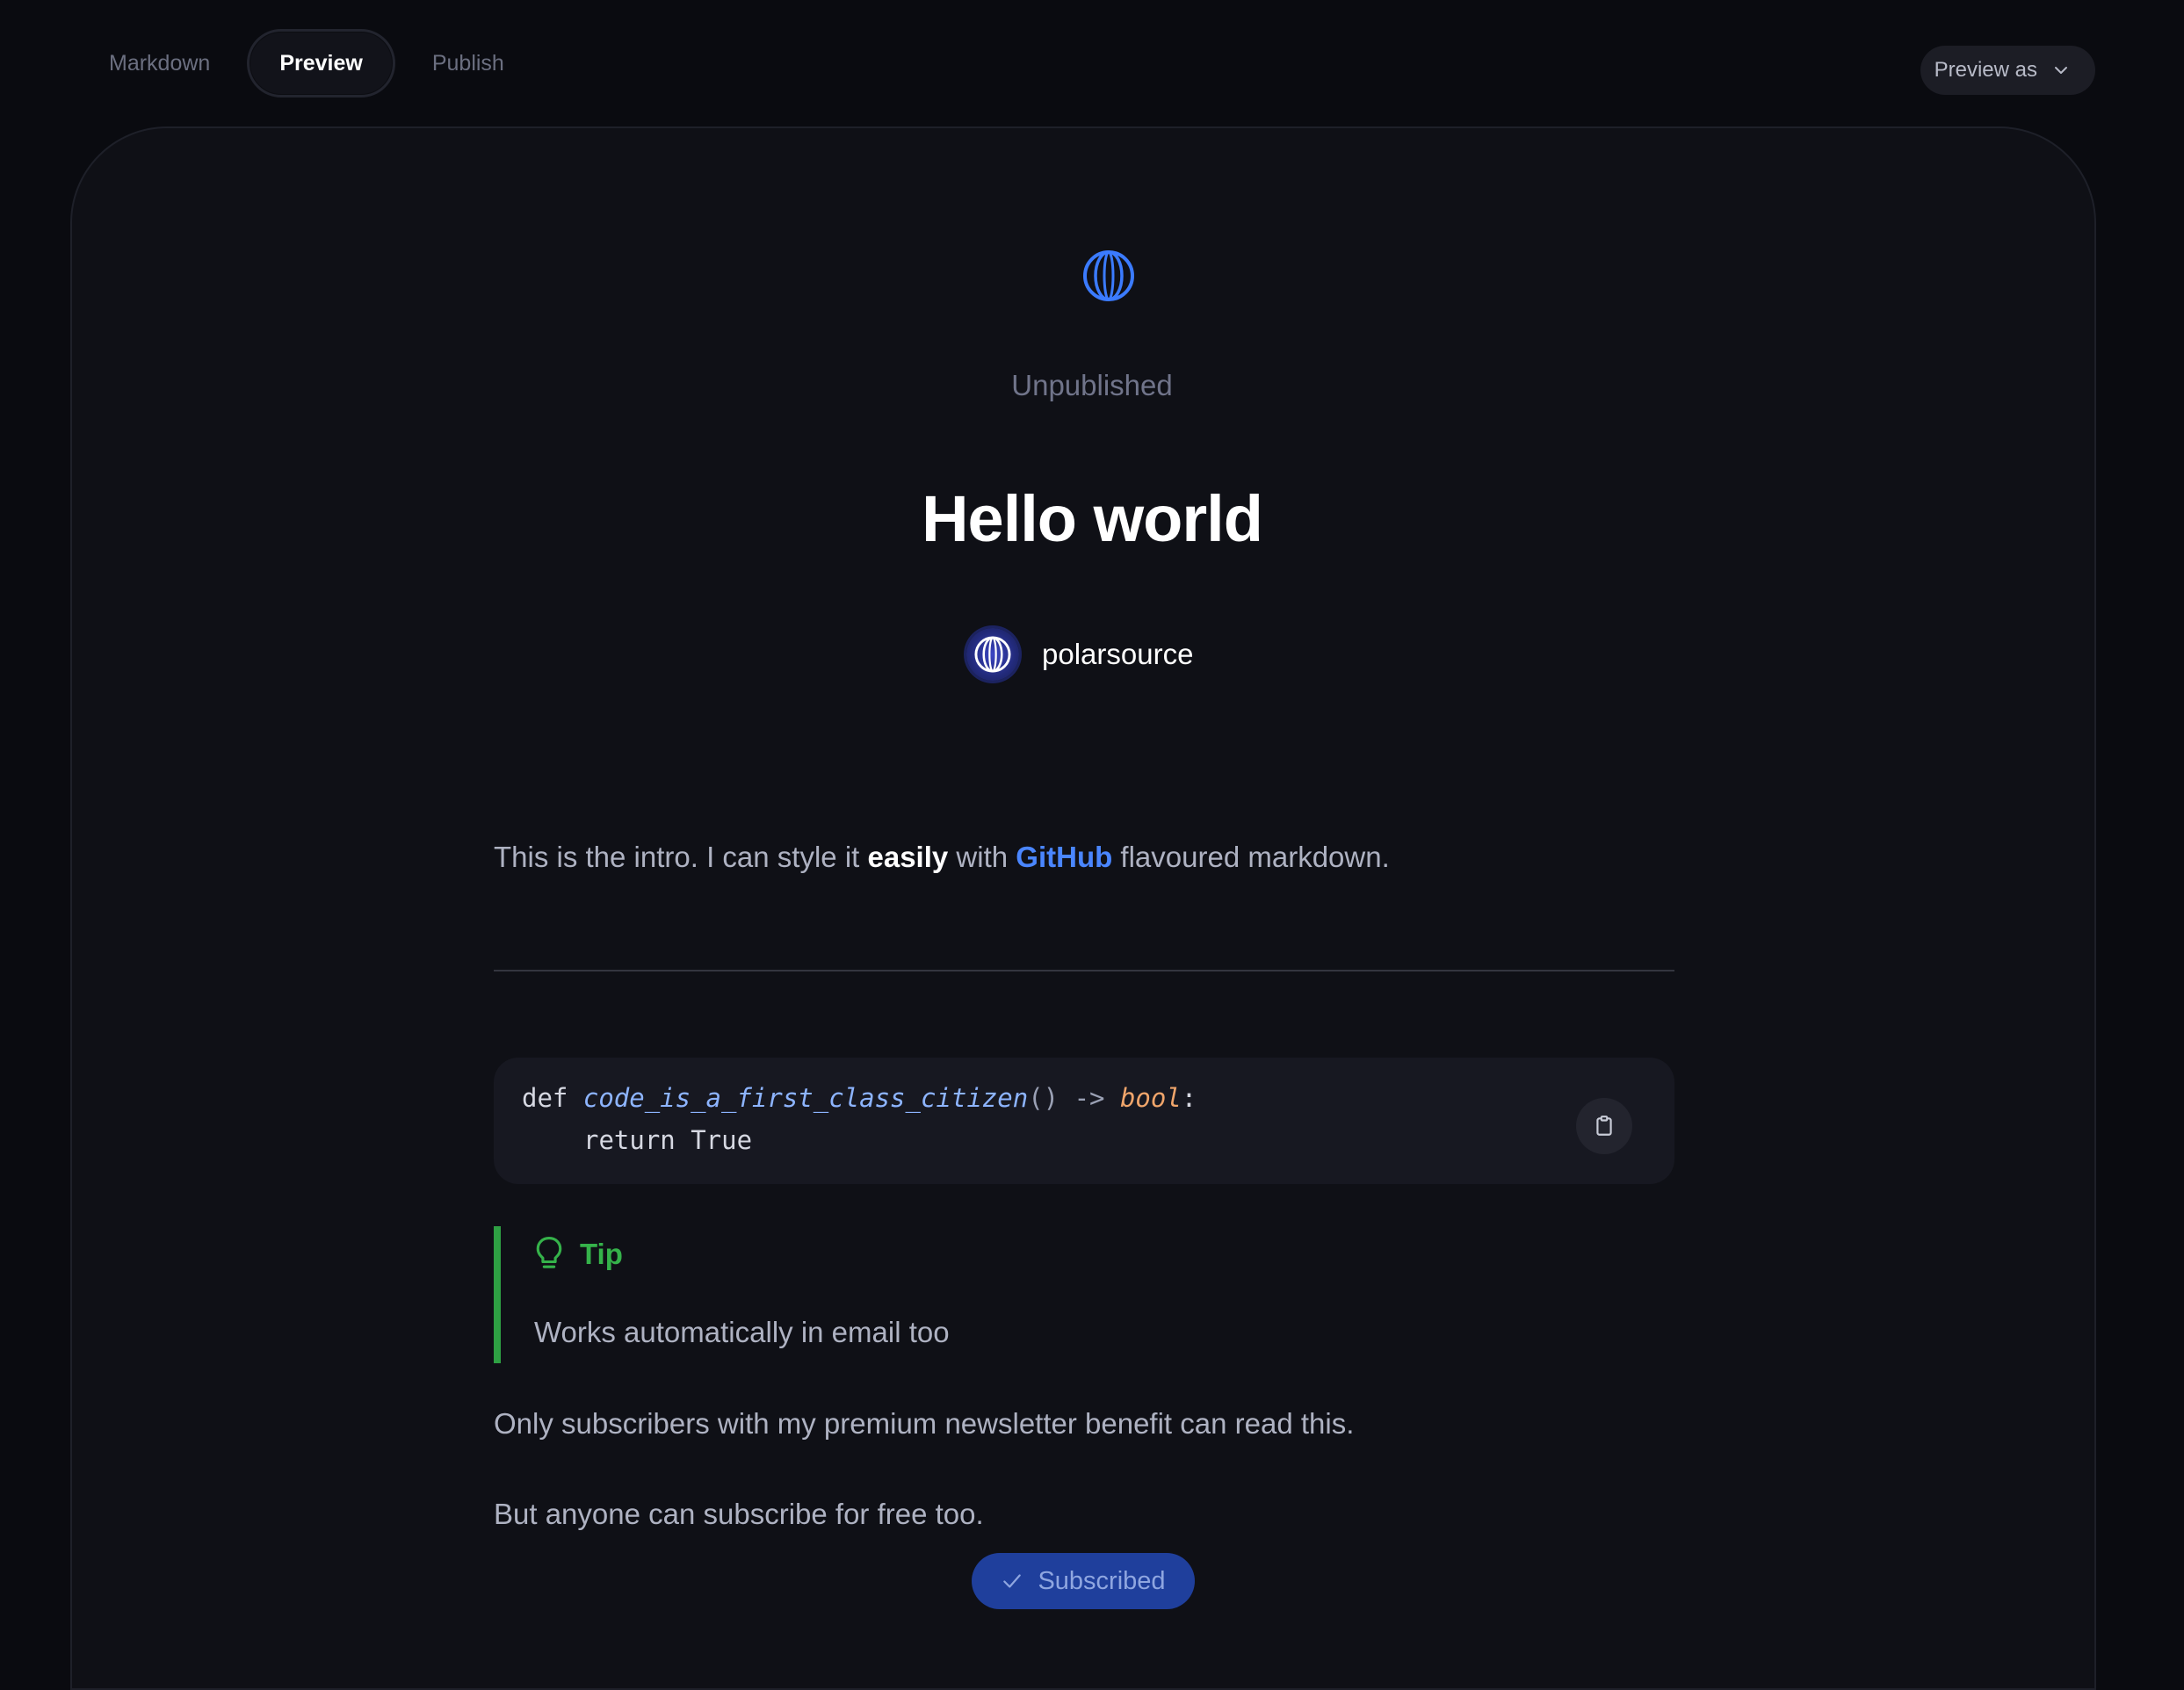 This screenshot has width=2184, height=1690. I want to click on post-title: Hello world, so click(1092, 518).